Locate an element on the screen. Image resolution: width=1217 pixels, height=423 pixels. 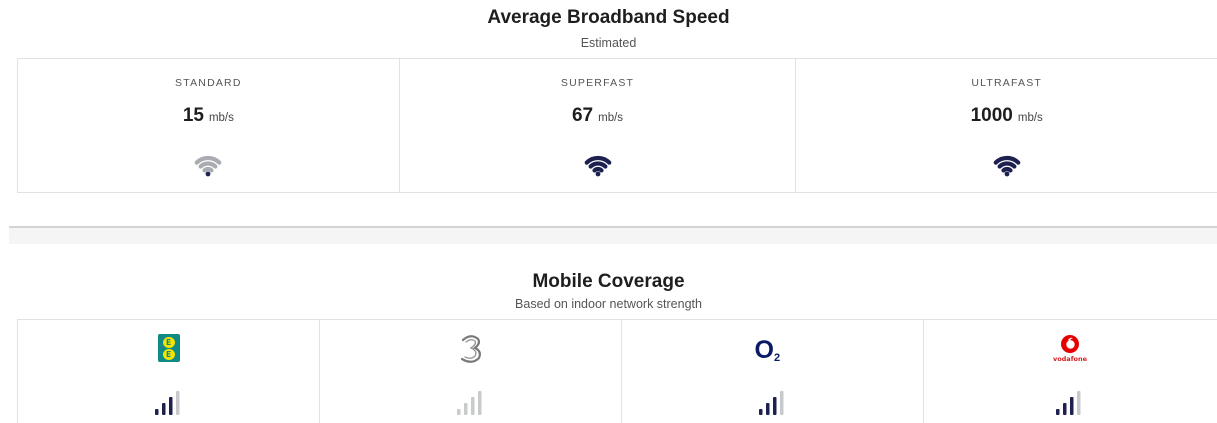
speed-value: 15 is located at coordinates (193, 115).